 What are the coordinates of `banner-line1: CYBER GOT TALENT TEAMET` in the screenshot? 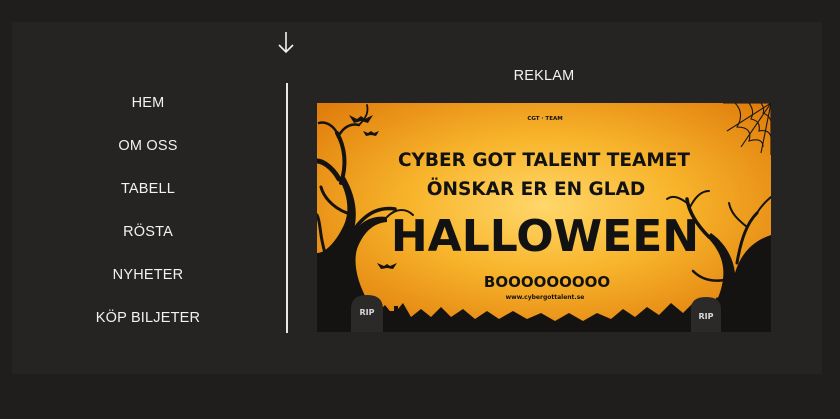 It's located at (544, 160).